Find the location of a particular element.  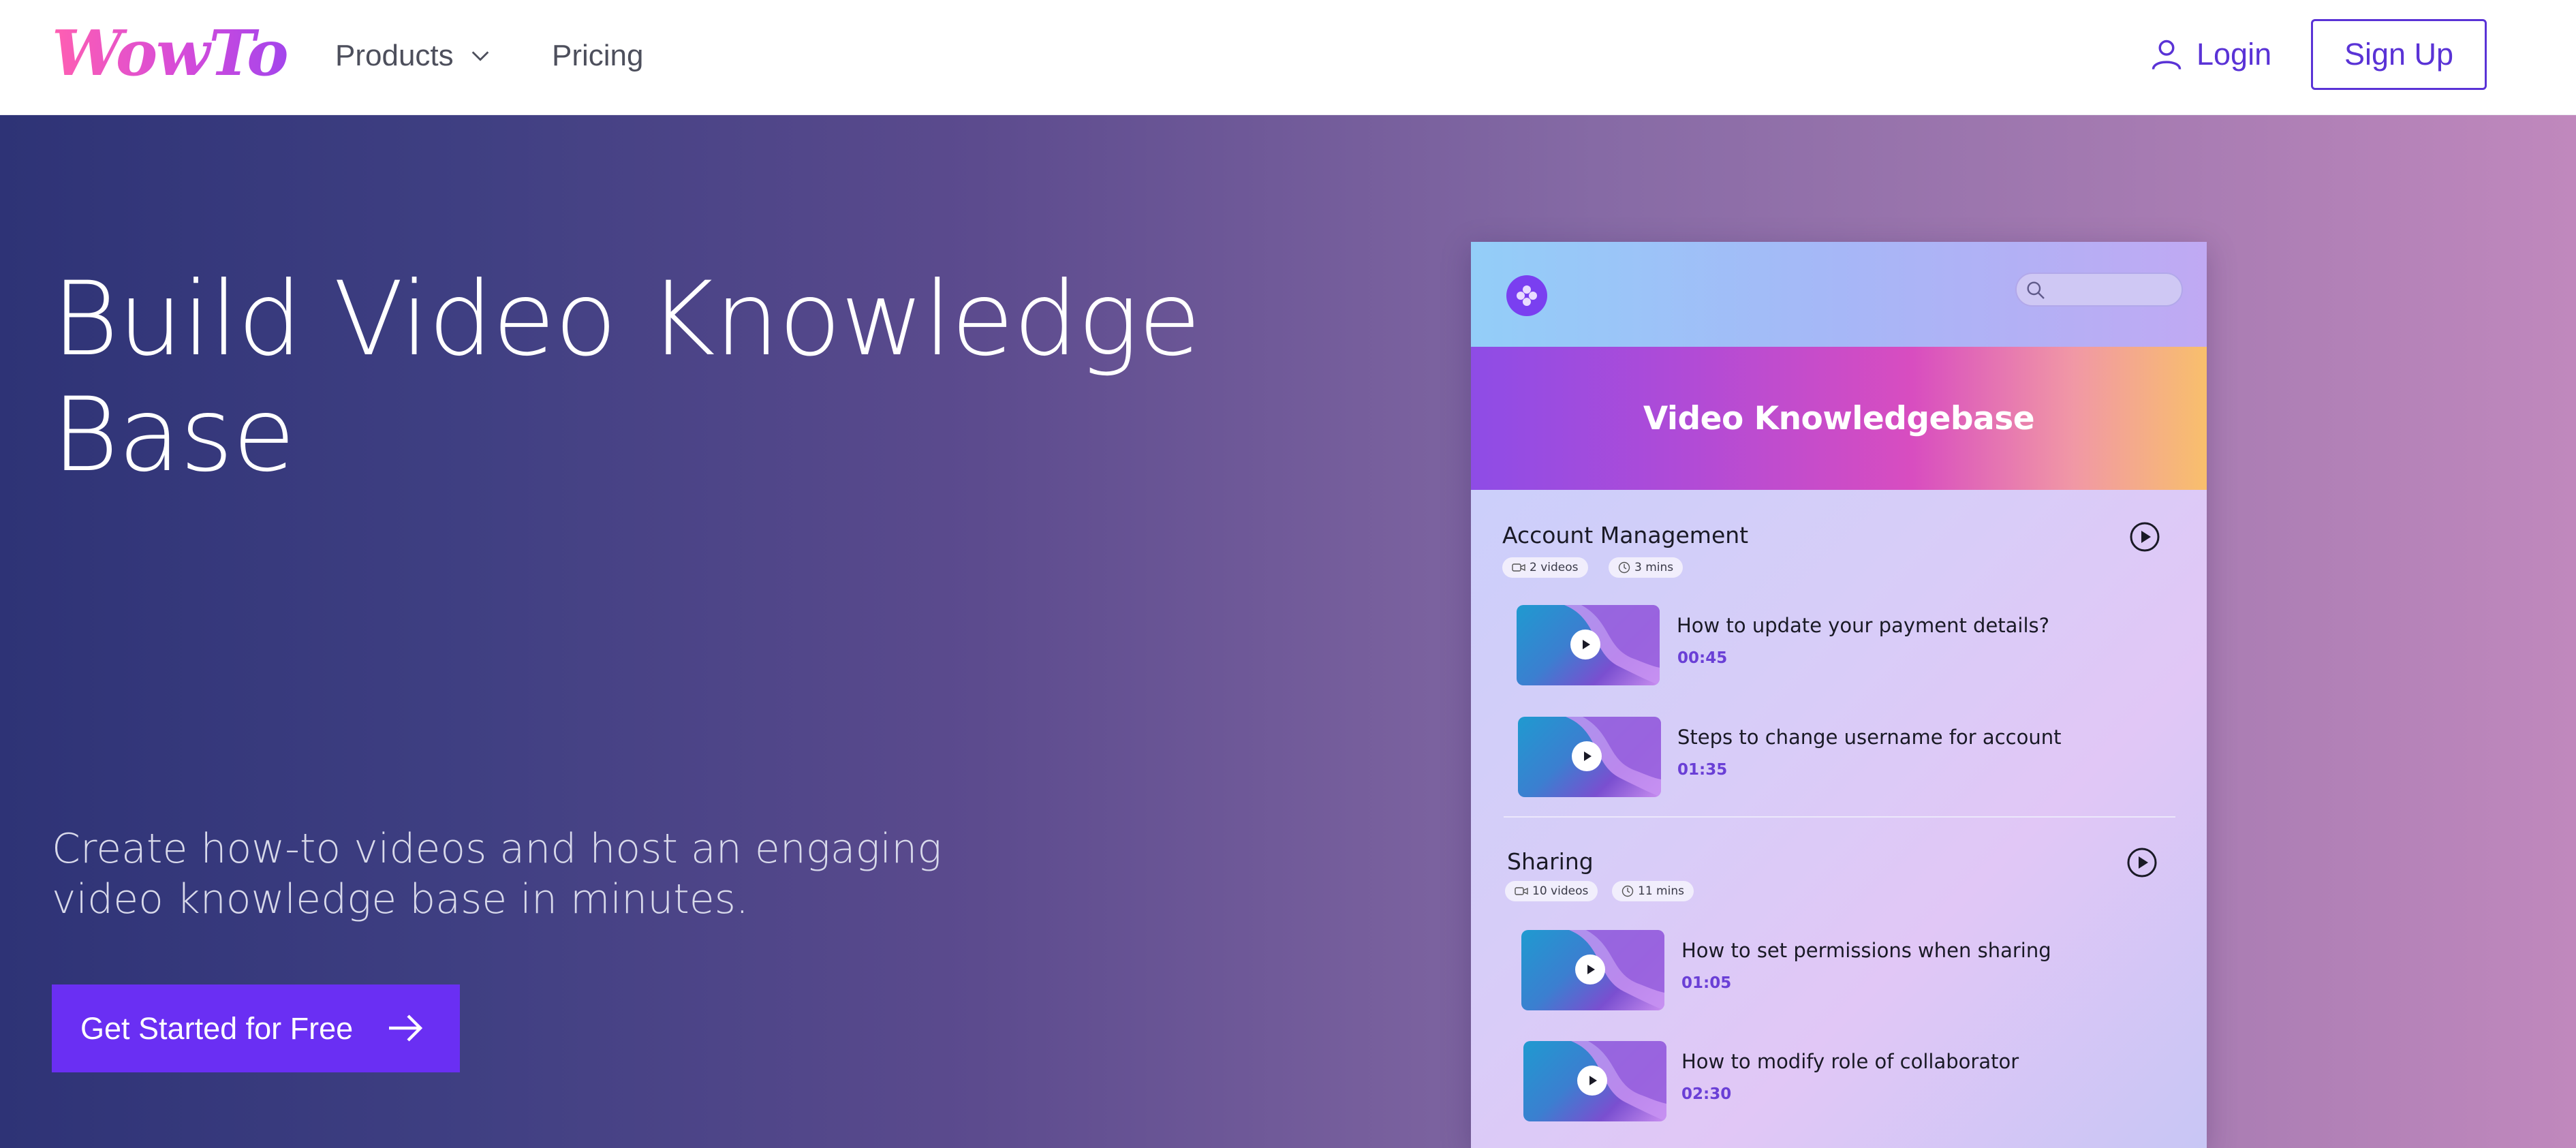

videos-count-badge: 10 videos is located at coordinates (1551, 891).